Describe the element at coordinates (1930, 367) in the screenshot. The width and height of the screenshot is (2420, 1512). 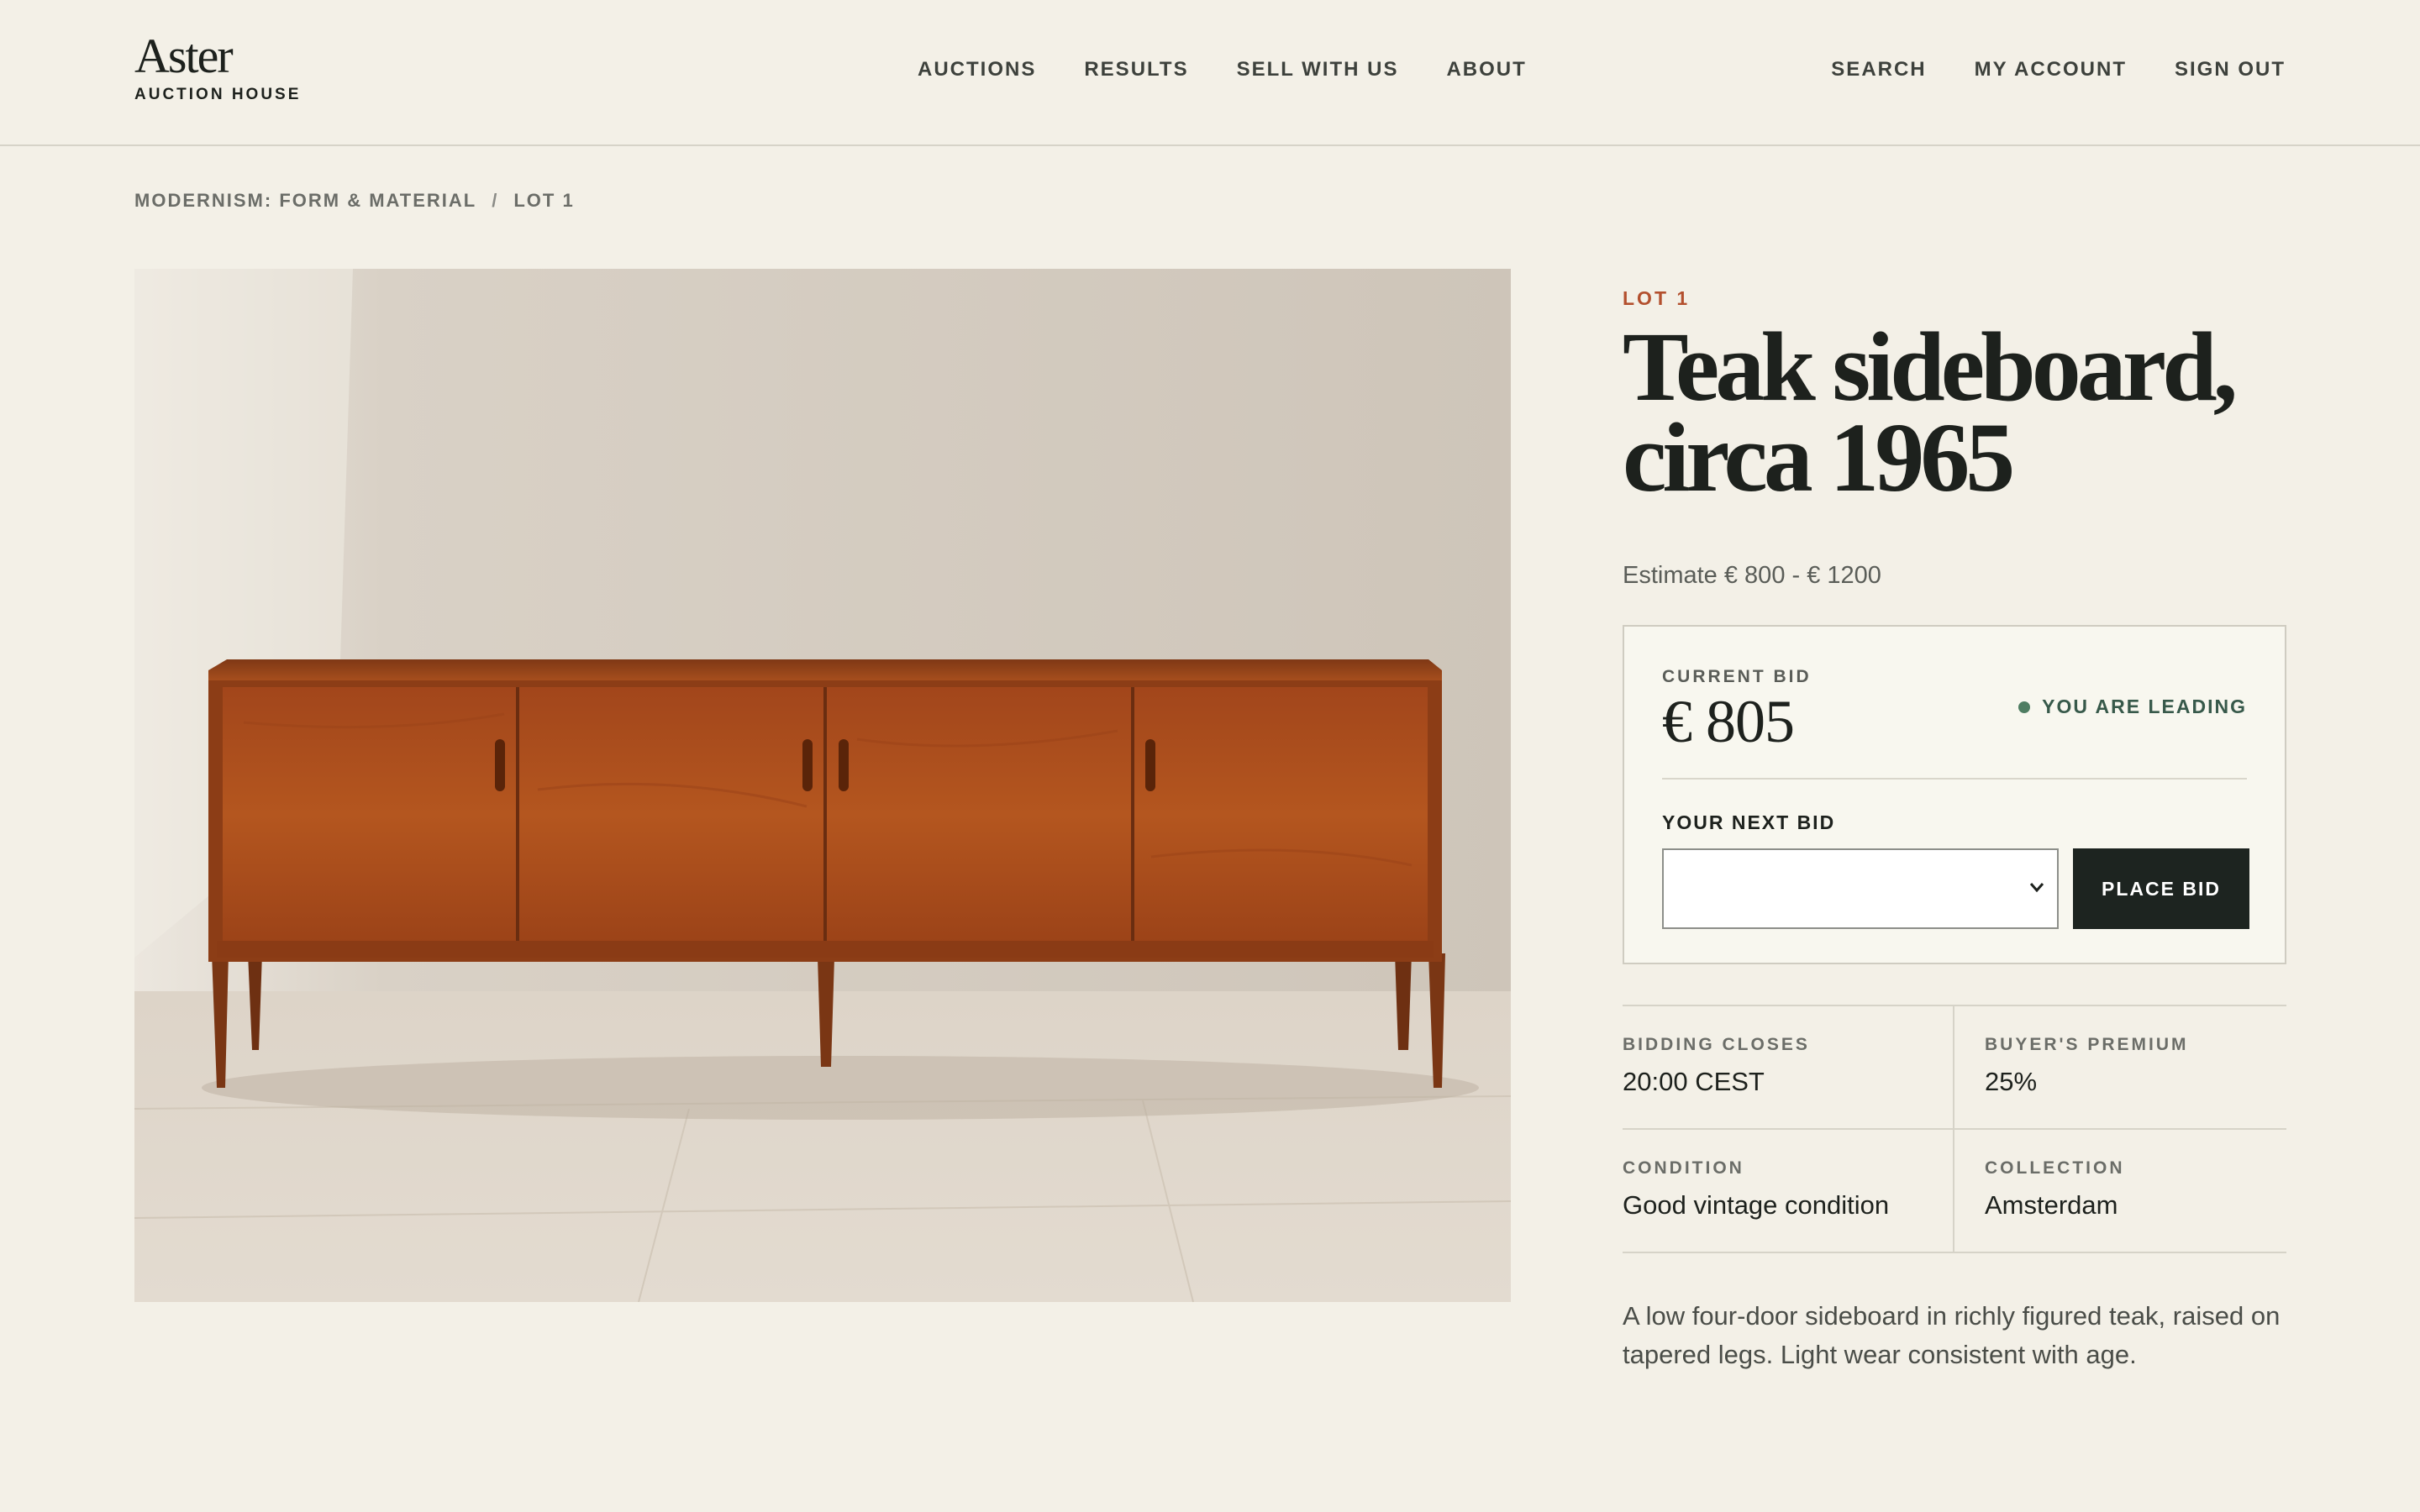
I see `lot-title-line-1: Teak sideboard,` at that location.